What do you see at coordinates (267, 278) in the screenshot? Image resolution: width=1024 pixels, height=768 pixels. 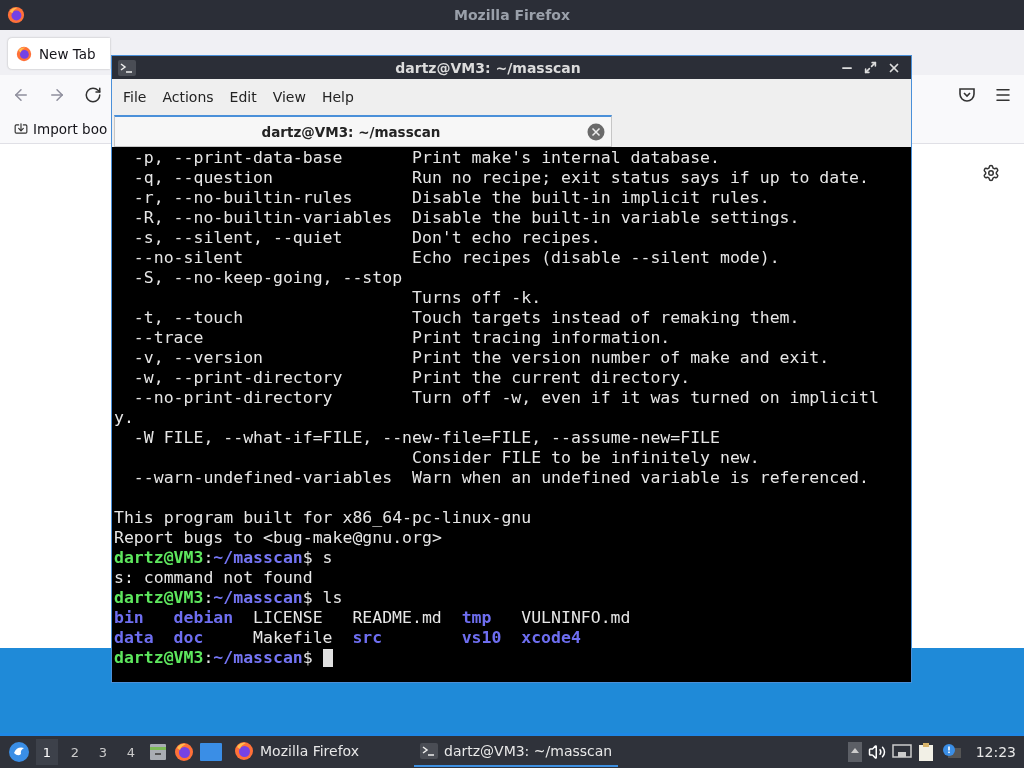 I see `terminal-line: -S, --no-keep-going, --stop` at bounding box center [267, 278].